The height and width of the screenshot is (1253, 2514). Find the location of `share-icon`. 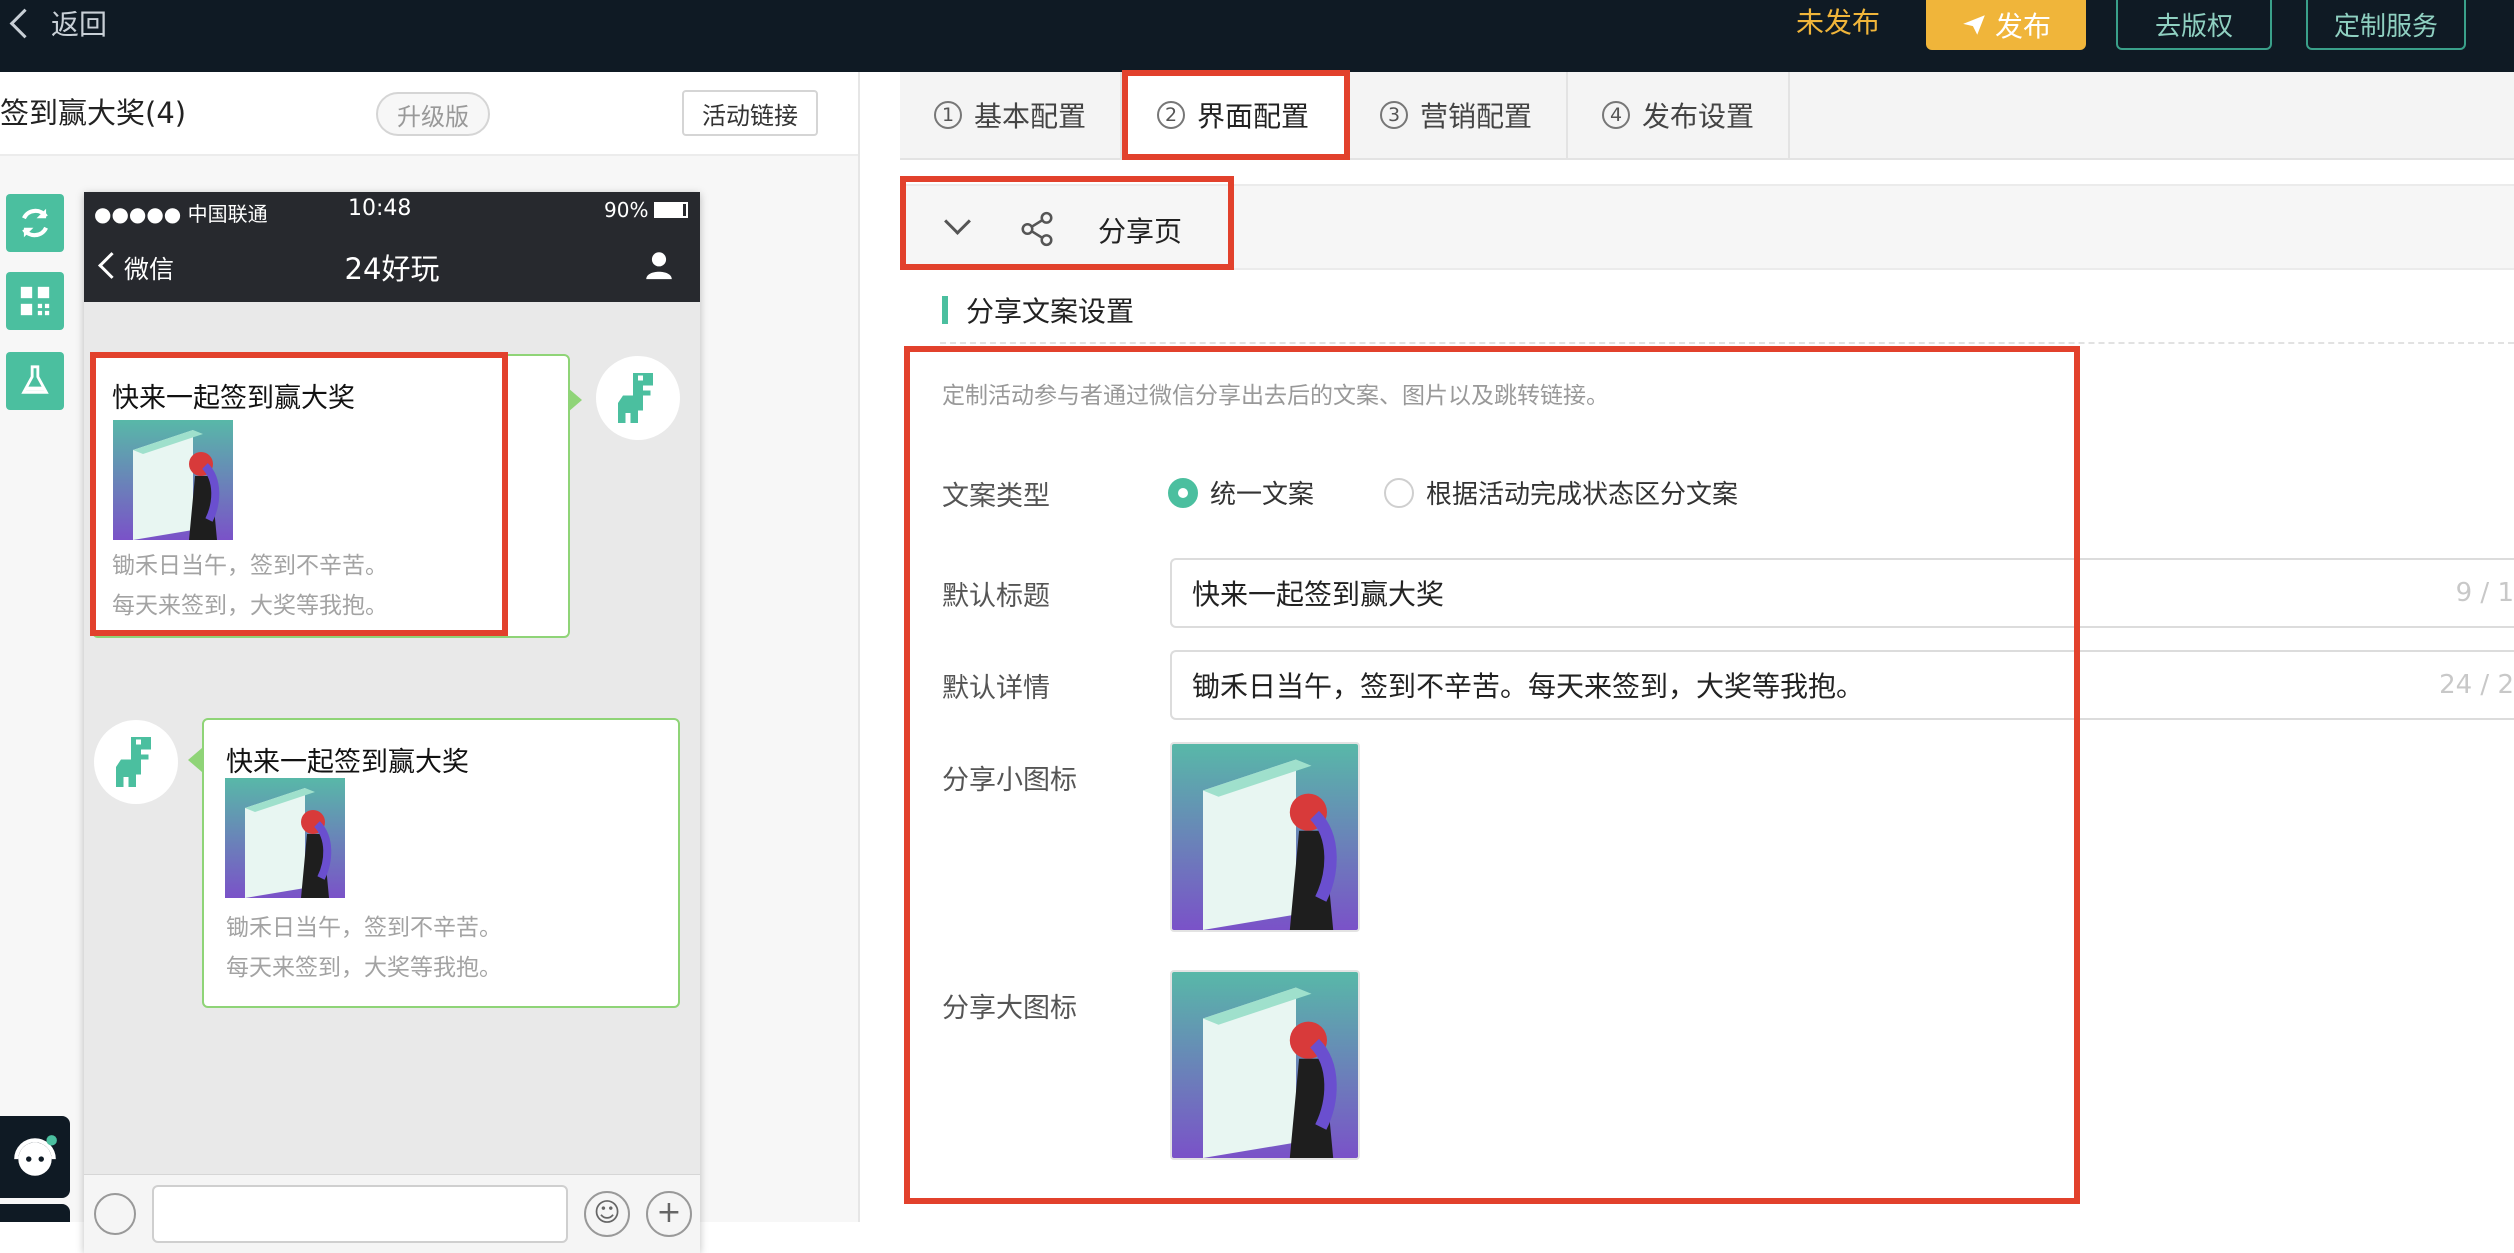

share-icon is located at coordinates (1037, 229).